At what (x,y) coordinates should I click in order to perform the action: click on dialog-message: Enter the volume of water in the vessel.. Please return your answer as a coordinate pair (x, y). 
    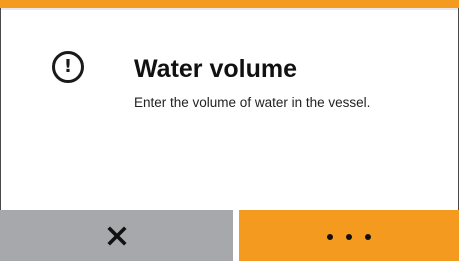
    Looking at the image, I should click on (252, 102).